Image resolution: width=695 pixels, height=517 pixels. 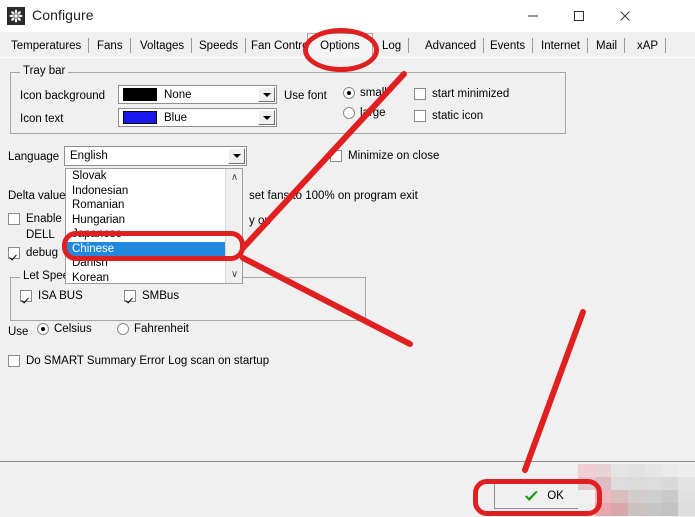 I want to click on tab-log: Log, so click(x=392, y=45).